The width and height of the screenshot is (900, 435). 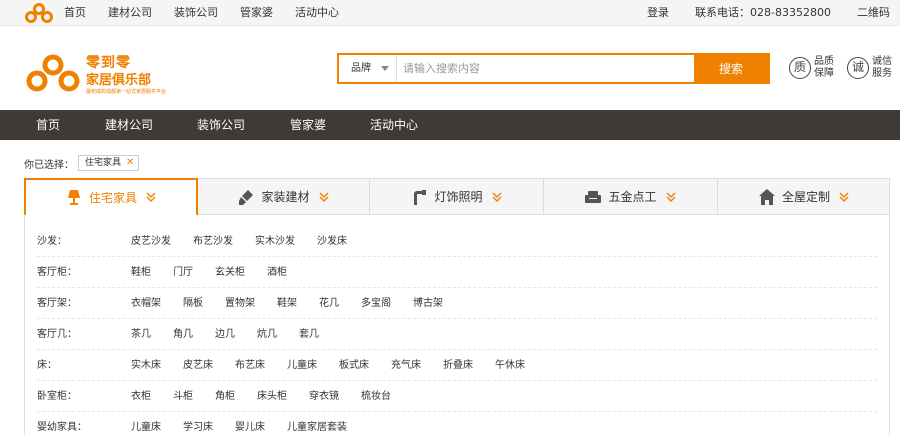 I want to click on integrity-icon: 诚, so click(x=858, y=68).